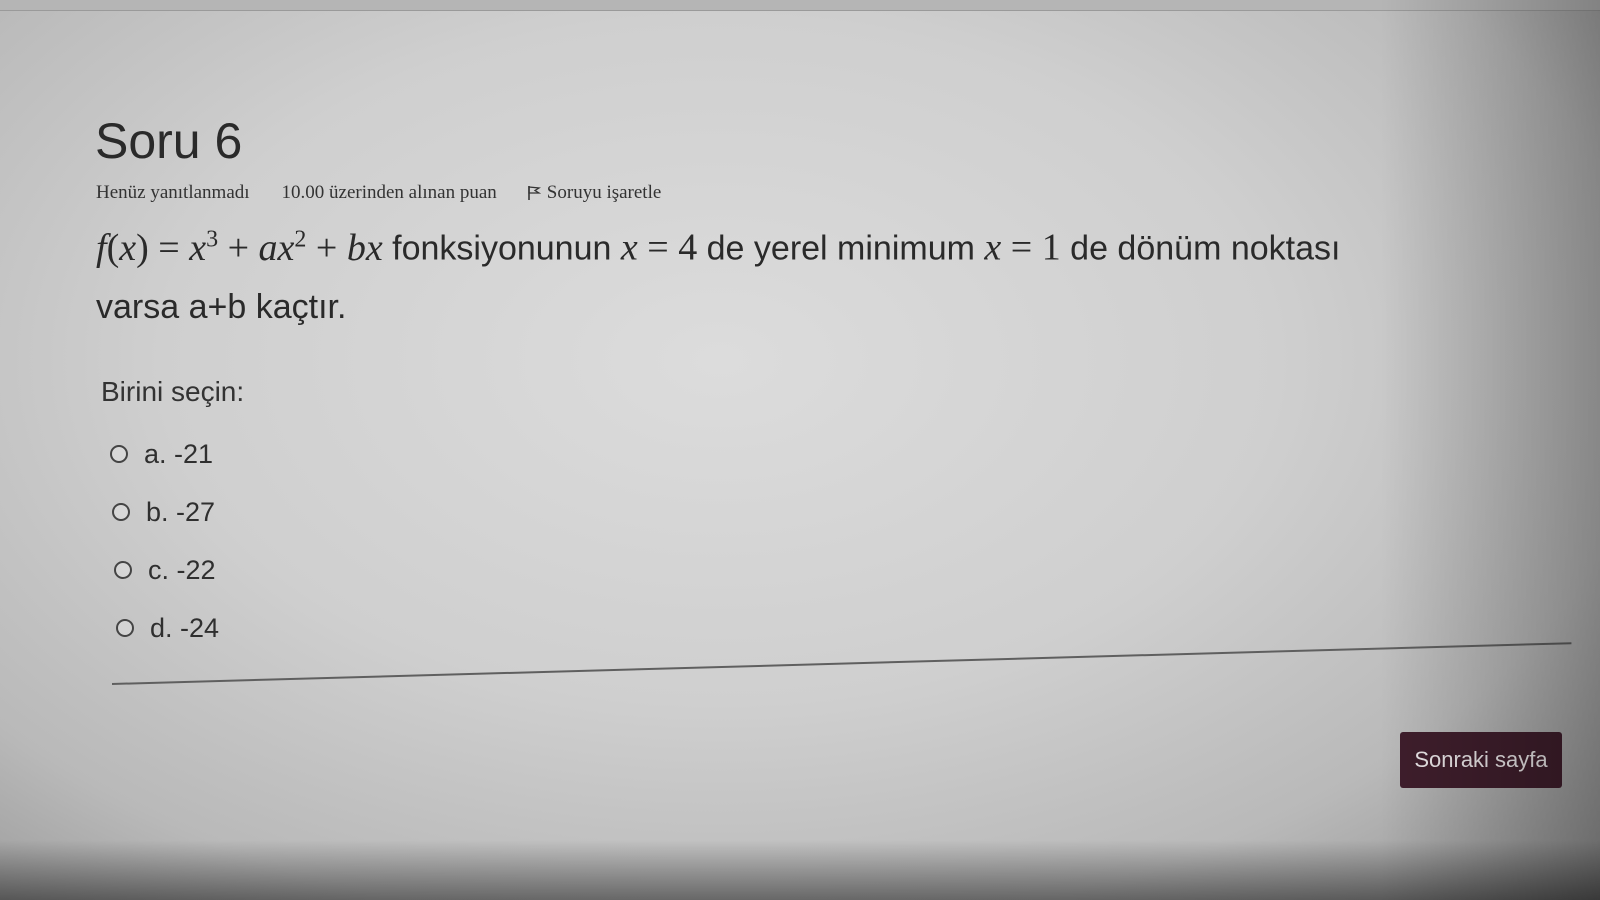 The image size is (1600, 900). Describe the element at coordinates (300, 239) in the screenshot. I see `formula-power-2: 2` at that location.